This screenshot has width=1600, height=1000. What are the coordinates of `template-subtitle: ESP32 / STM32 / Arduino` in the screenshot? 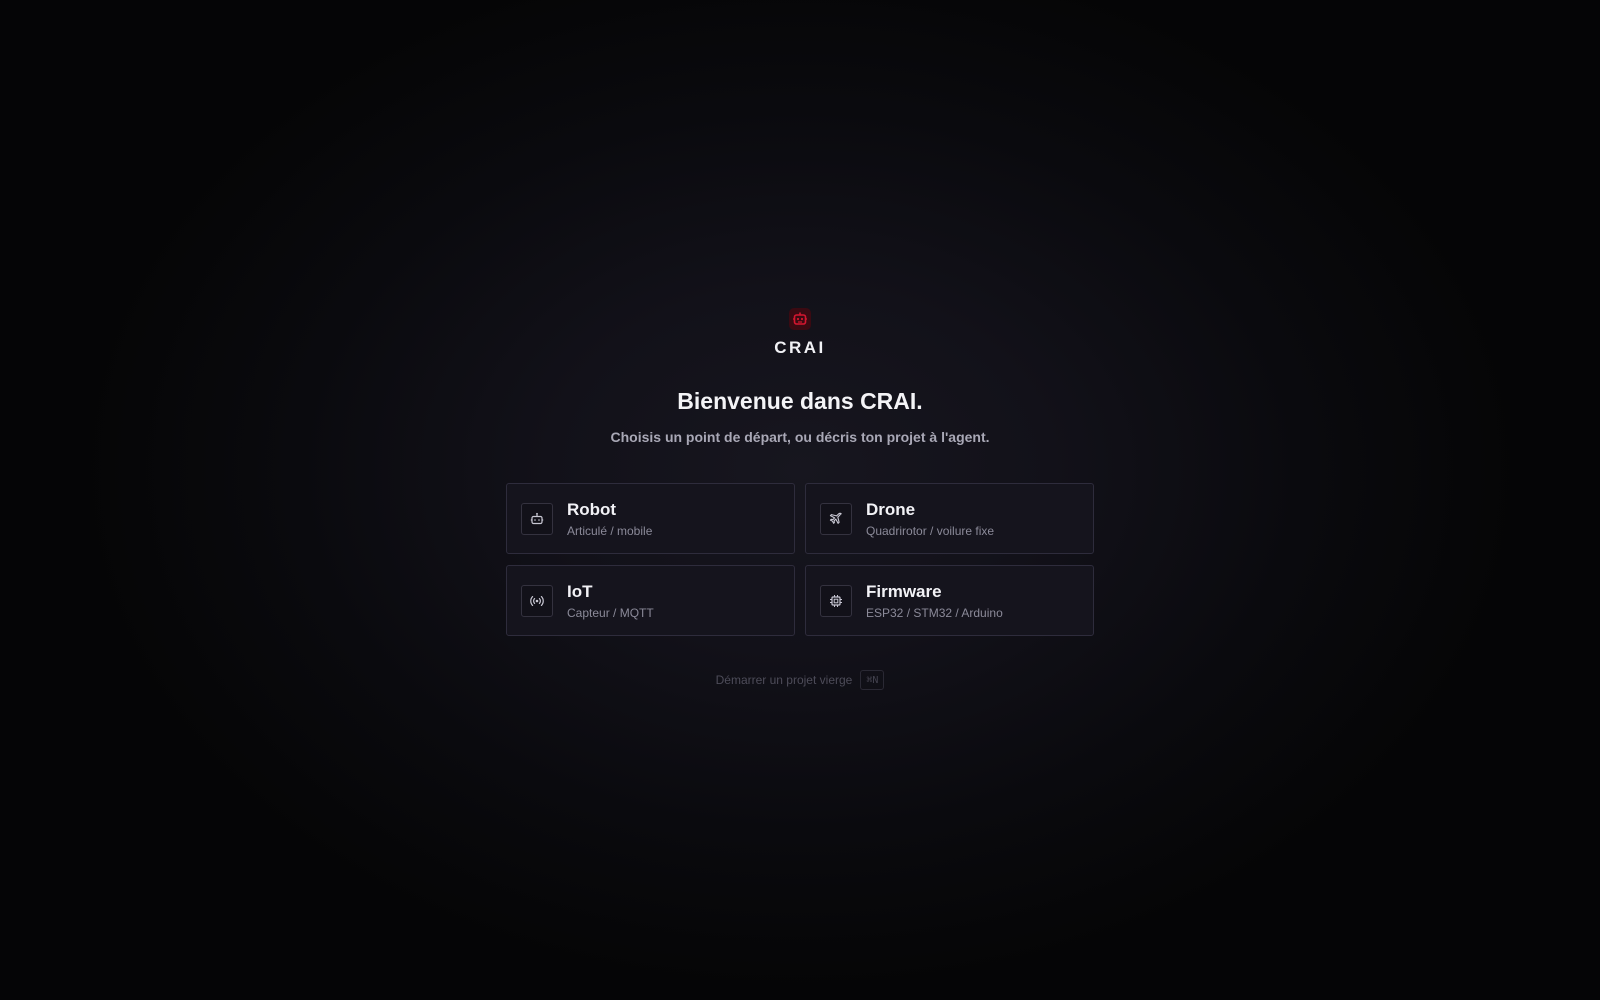 It's located at (934, 612).